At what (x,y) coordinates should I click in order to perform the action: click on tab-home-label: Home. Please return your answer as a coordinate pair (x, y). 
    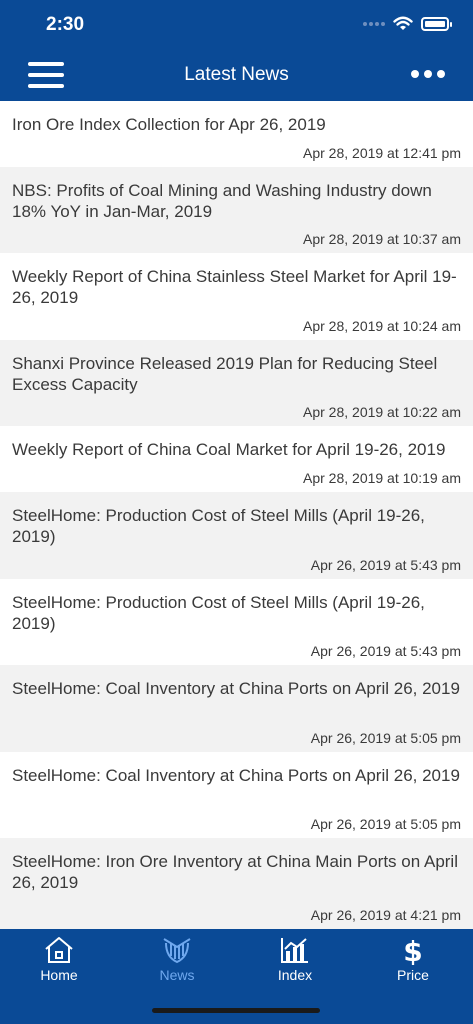
    Looking at the image, I should click on (59, 975).